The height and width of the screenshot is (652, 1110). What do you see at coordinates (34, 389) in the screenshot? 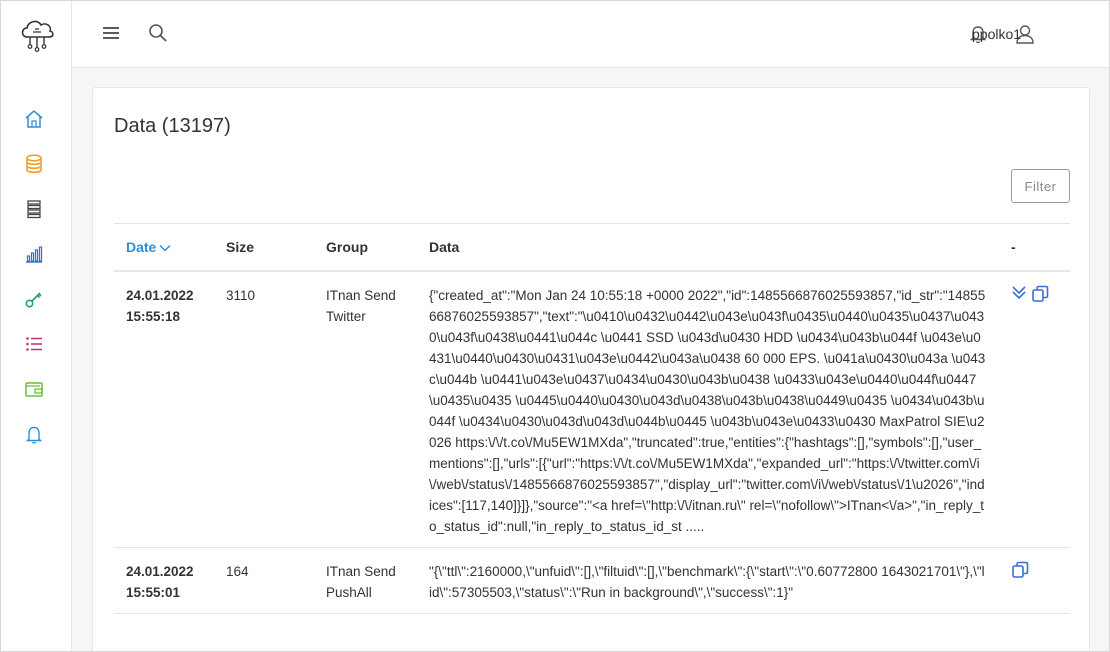
I see `wallet-icon` at bounding box center [34, 389].